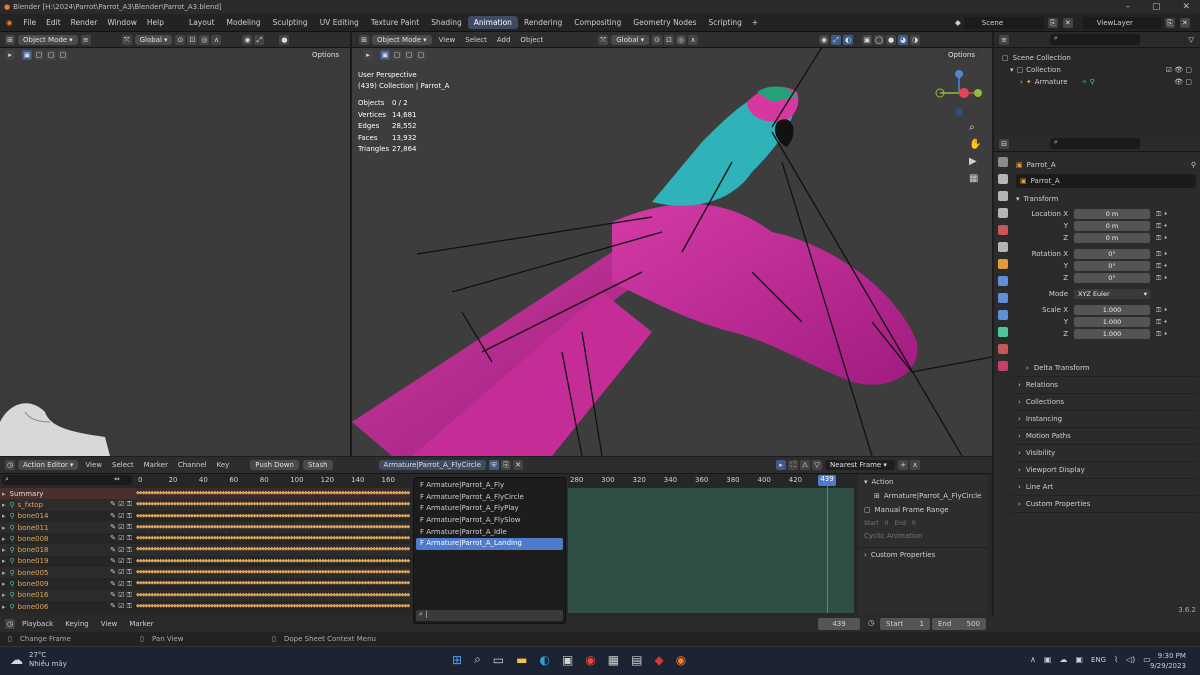 This screenshot has height=675, width=1200. I want to click on channel-row: ▸ ⚲ bone019 ✎ ☑ ⚿, so click(68, 561).